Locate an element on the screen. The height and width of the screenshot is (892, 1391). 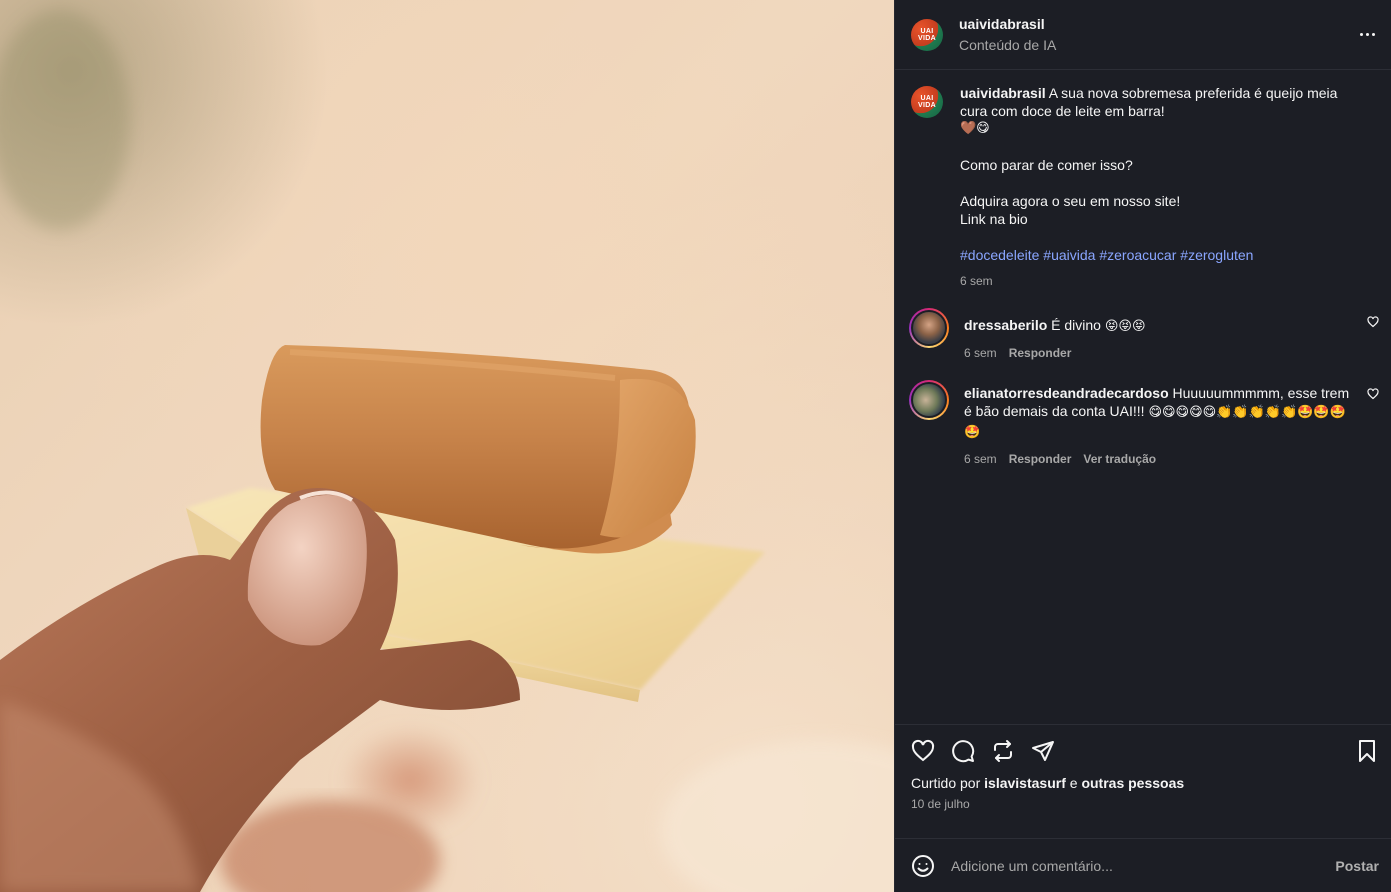
caption-author-avatar: UAI VIDA is located at coordinates (927, 102).